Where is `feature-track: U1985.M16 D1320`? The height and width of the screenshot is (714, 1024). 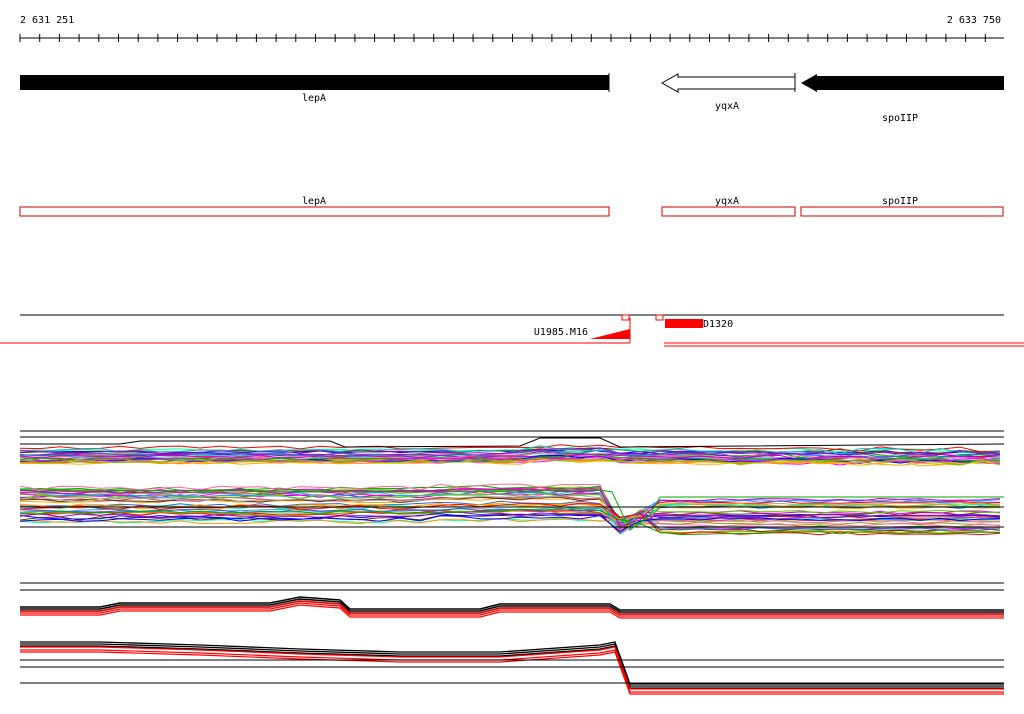
feature-track: U1985.M16 D1320 is located at coordinates (512, 330).